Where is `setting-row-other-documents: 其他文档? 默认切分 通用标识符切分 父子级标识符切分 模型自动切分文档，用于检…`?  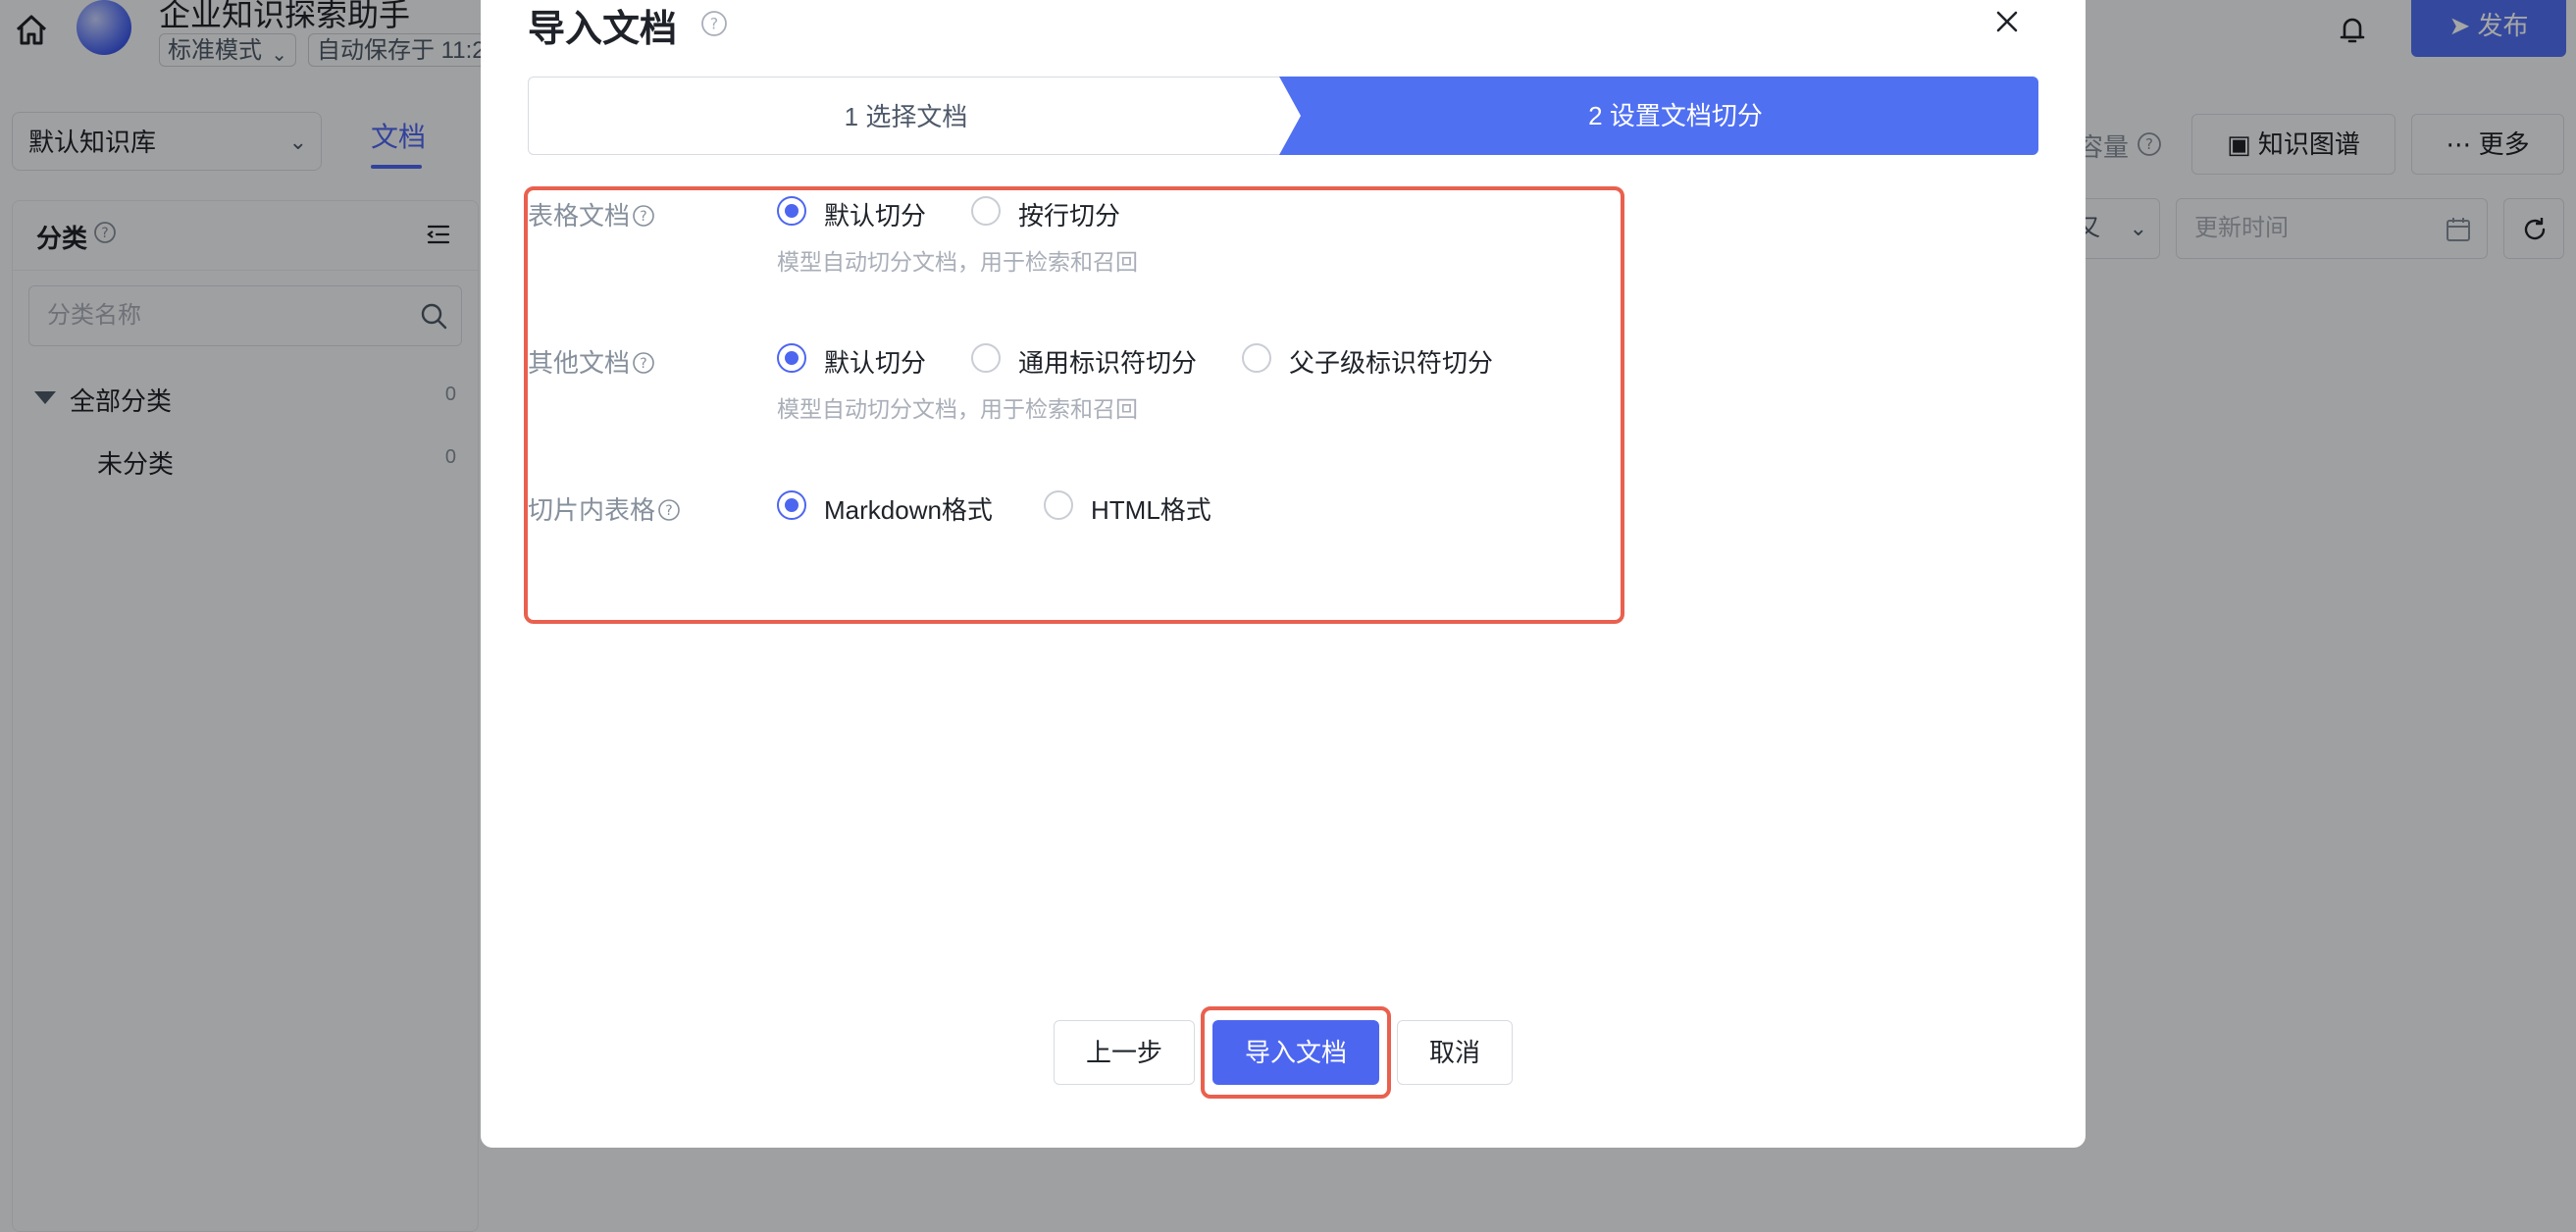 setting-row-other-documents: 其他文档? 默认切分 通用标识符切分 父子级标识符切分 模型自动切分文档，用于检… is located at coordinates (1067, 387).